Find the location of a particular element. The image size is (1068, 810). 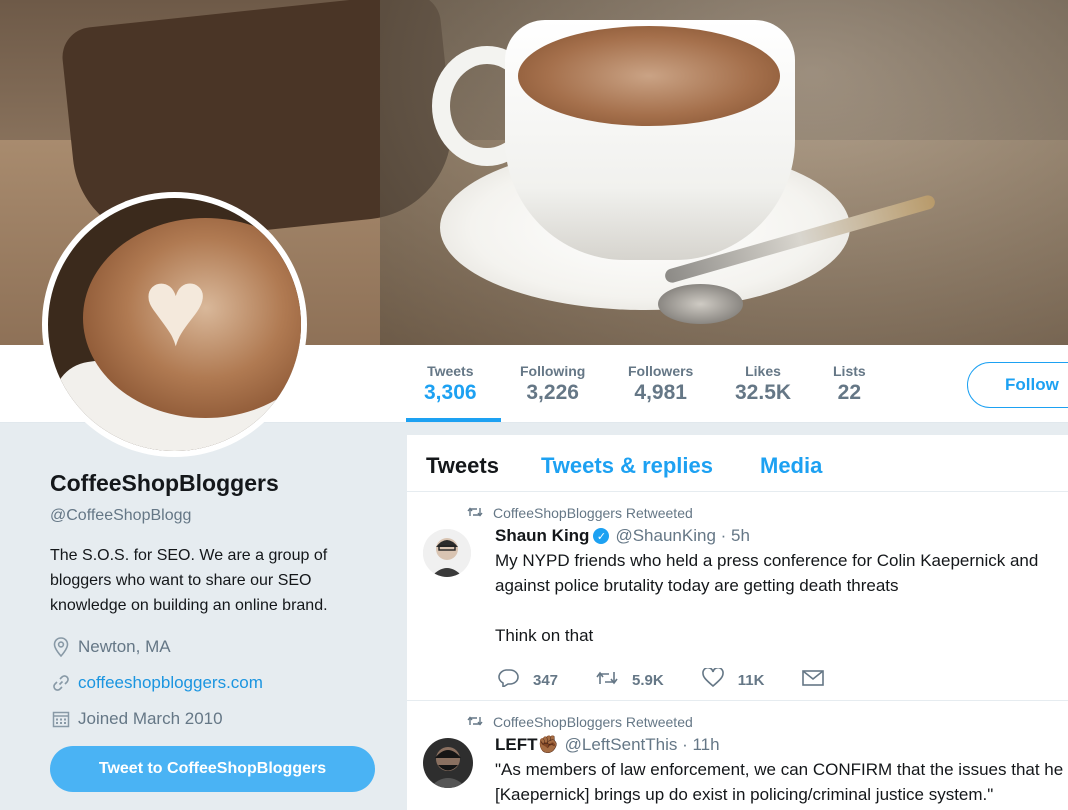

tweet-author-name: Shaun King is located at coordinates (542, 536).